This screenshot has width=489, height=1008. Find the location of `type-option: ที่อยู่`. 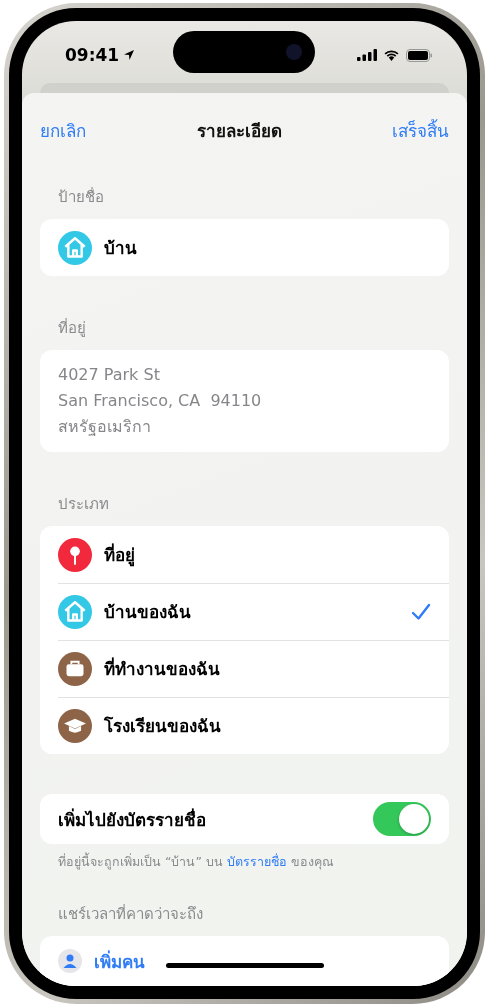

type-option: ที่อยู่ is located at coordinates (244, 554).